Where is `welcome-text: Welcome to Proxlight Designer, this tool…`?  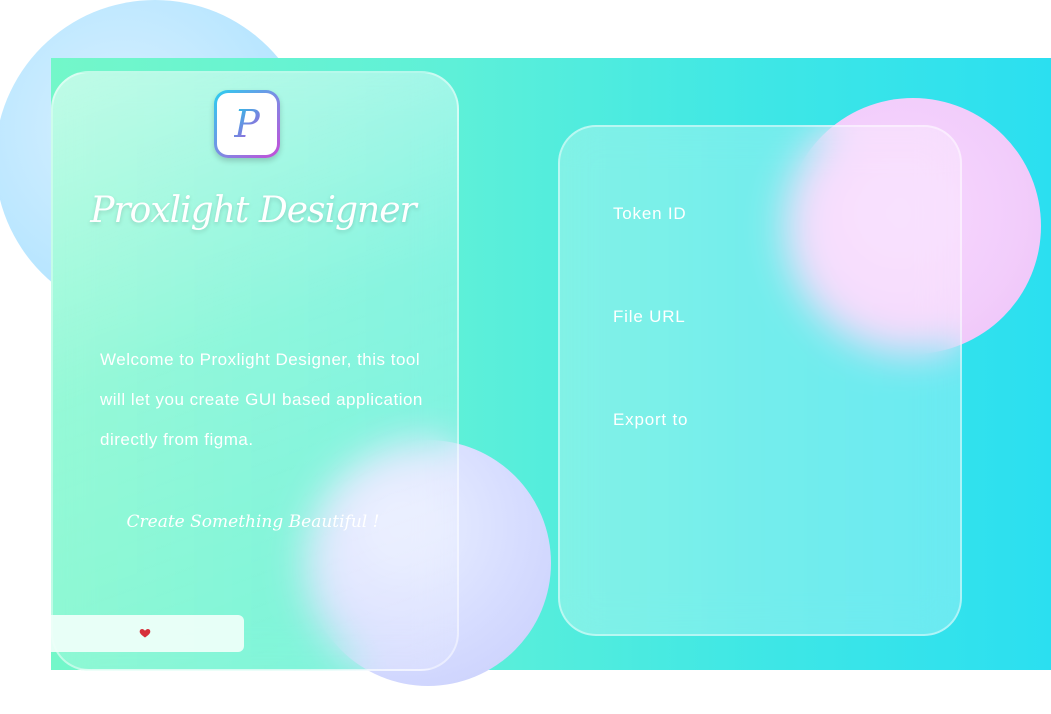
welcome-text: Welcome to Proxlight Designer, this tool… is located at coordinates (261, 399).